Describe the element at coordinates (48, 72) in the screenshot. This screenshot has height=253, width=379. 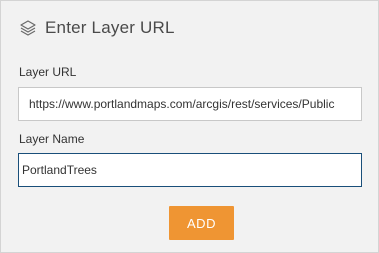
I see `layer-url-label: Layer URL` at that location.